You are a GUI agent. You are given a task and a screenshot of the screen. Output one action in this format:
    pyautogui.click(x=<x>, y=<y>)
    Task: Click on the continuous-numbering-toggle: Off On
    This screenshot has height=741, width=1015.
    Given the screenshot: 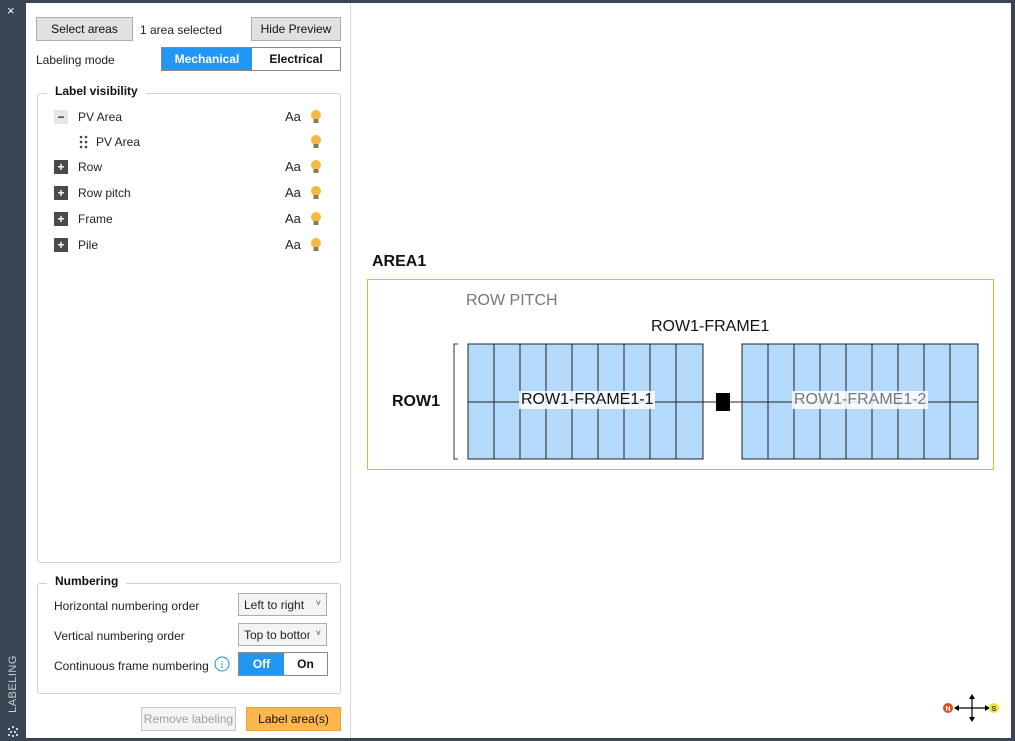 What is the action you would take?
    pyautogui.click(x=283, y=664)
    